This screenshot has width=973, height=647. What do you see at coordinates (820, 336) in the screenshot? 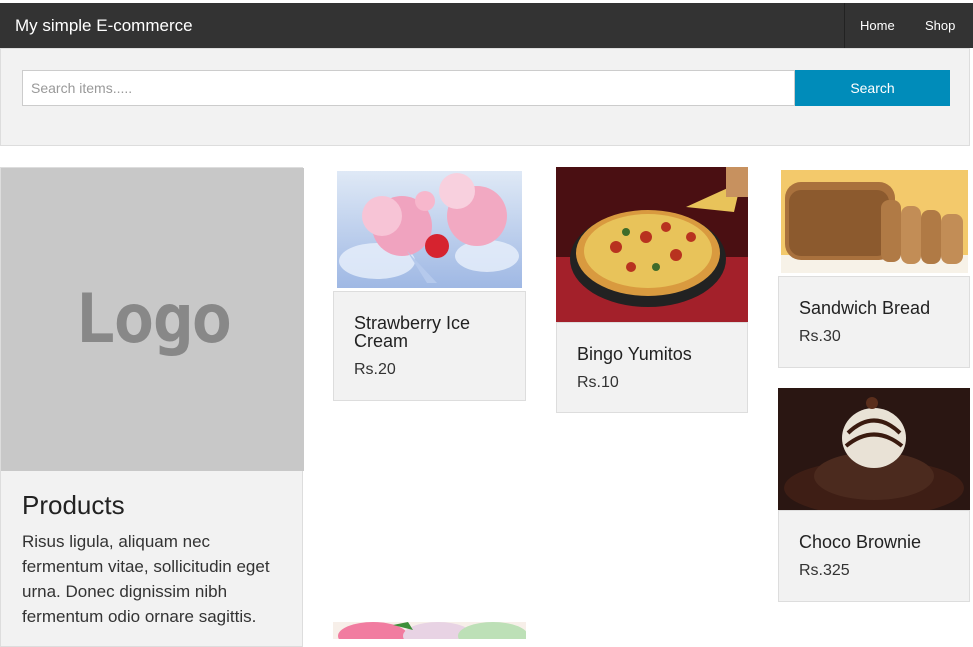
I see `product-price: Rs.30` at bounding box center [820, 336].